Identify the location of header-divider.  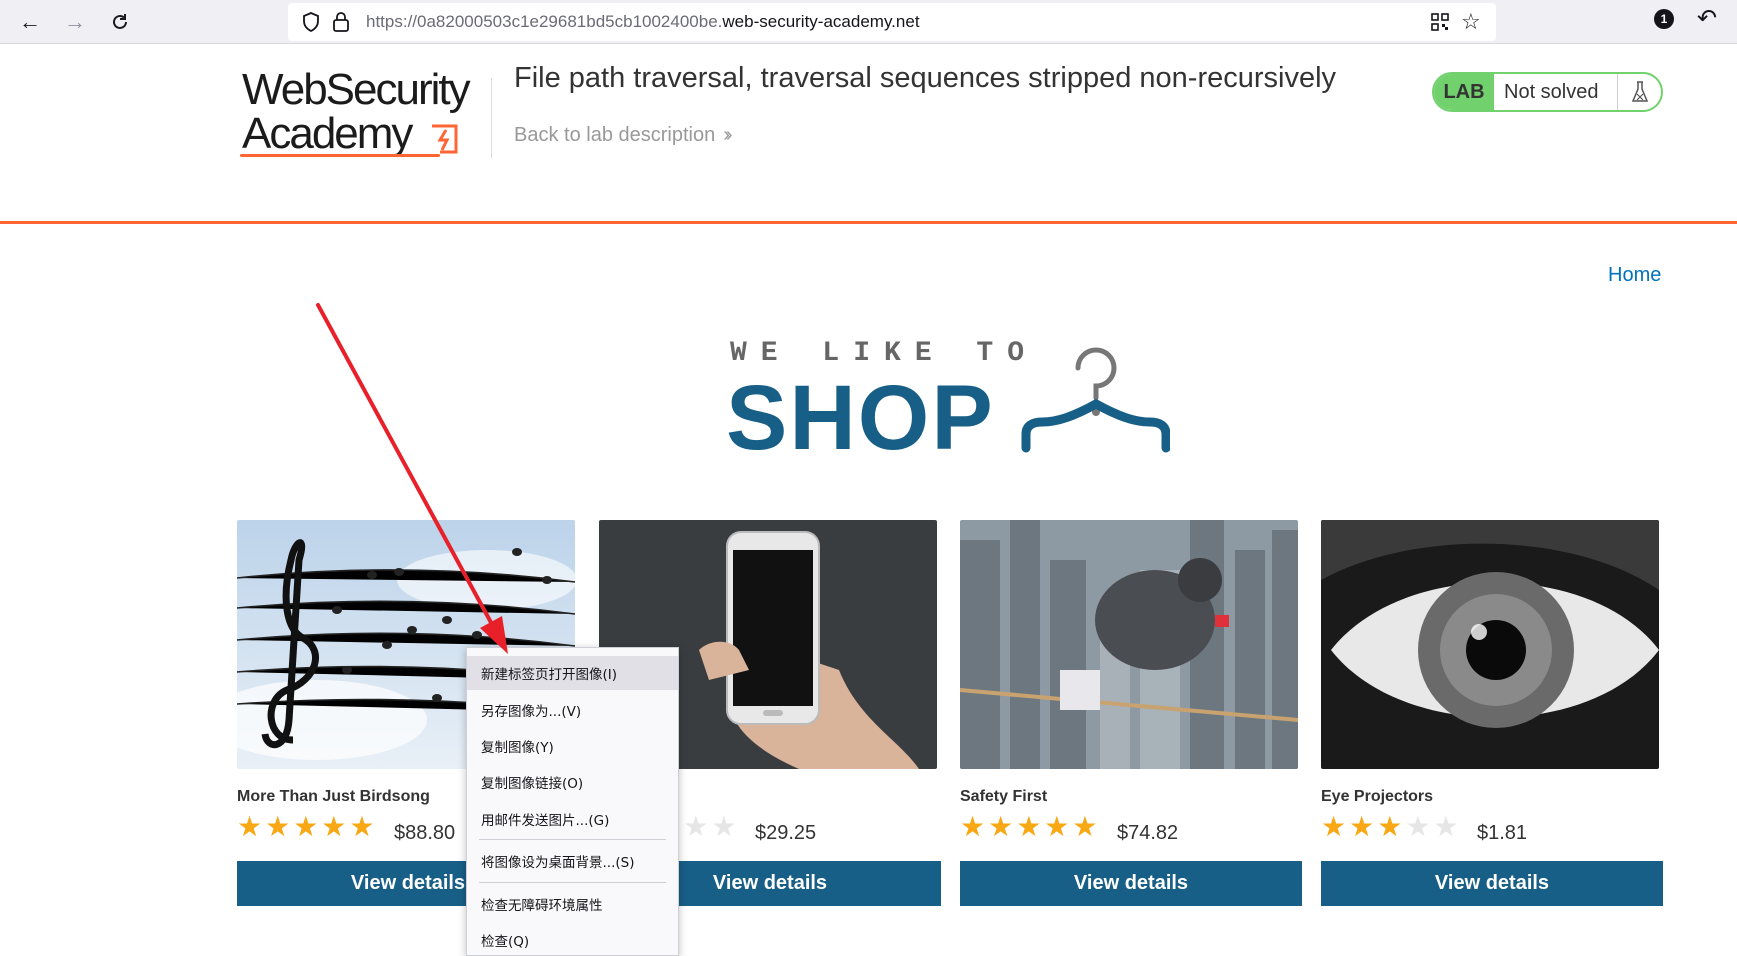
(491, 118).